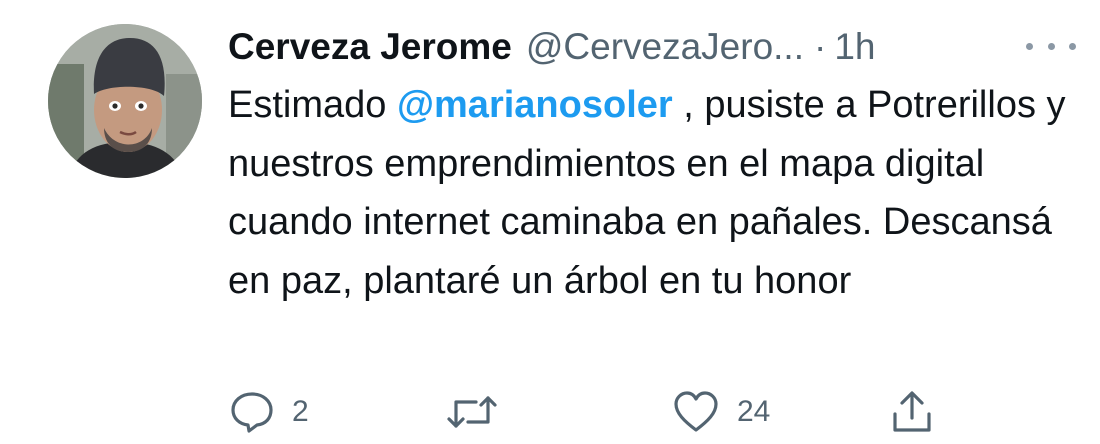 The width and height of the screenshot is (1100, 444). What do you see at coordinates (720, 412) in the screenshot?
I see `like-button: 24` at bounding box center [720, 412].